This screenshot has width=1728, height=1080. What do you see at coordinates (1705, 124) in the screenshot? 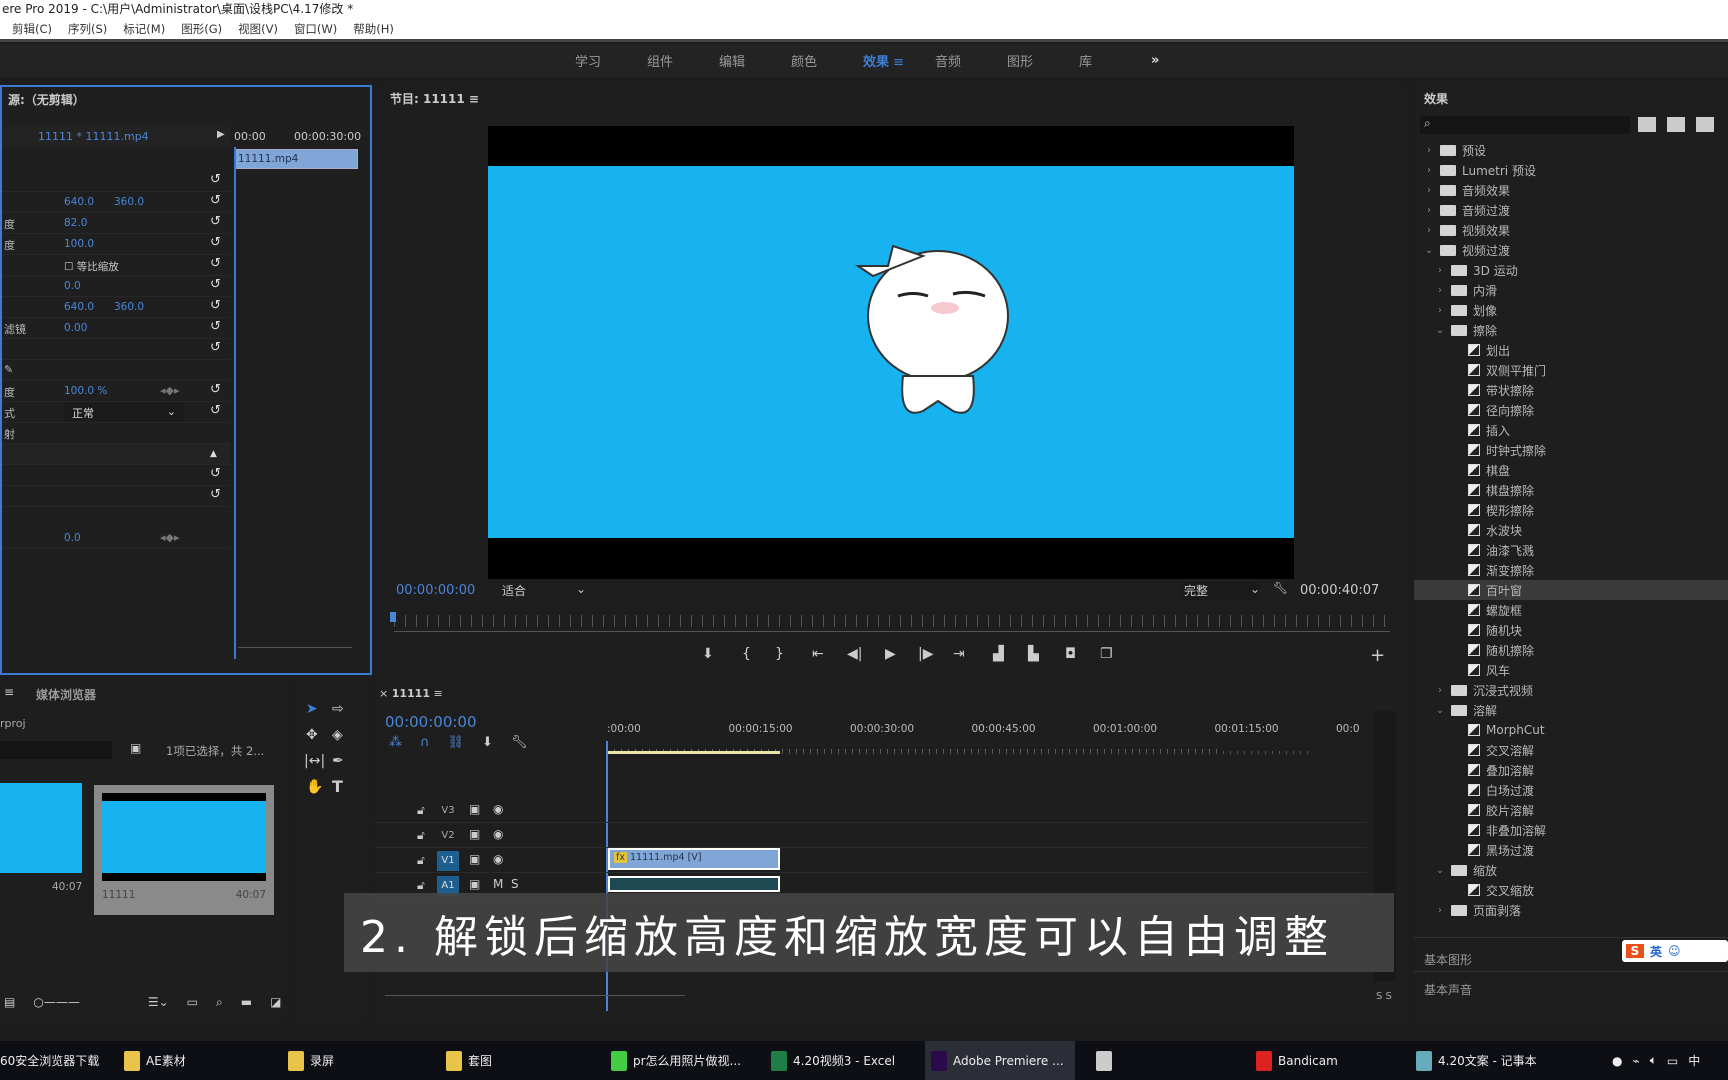
I see `yuv-effects-icon` at bounding box center [1705, 124].